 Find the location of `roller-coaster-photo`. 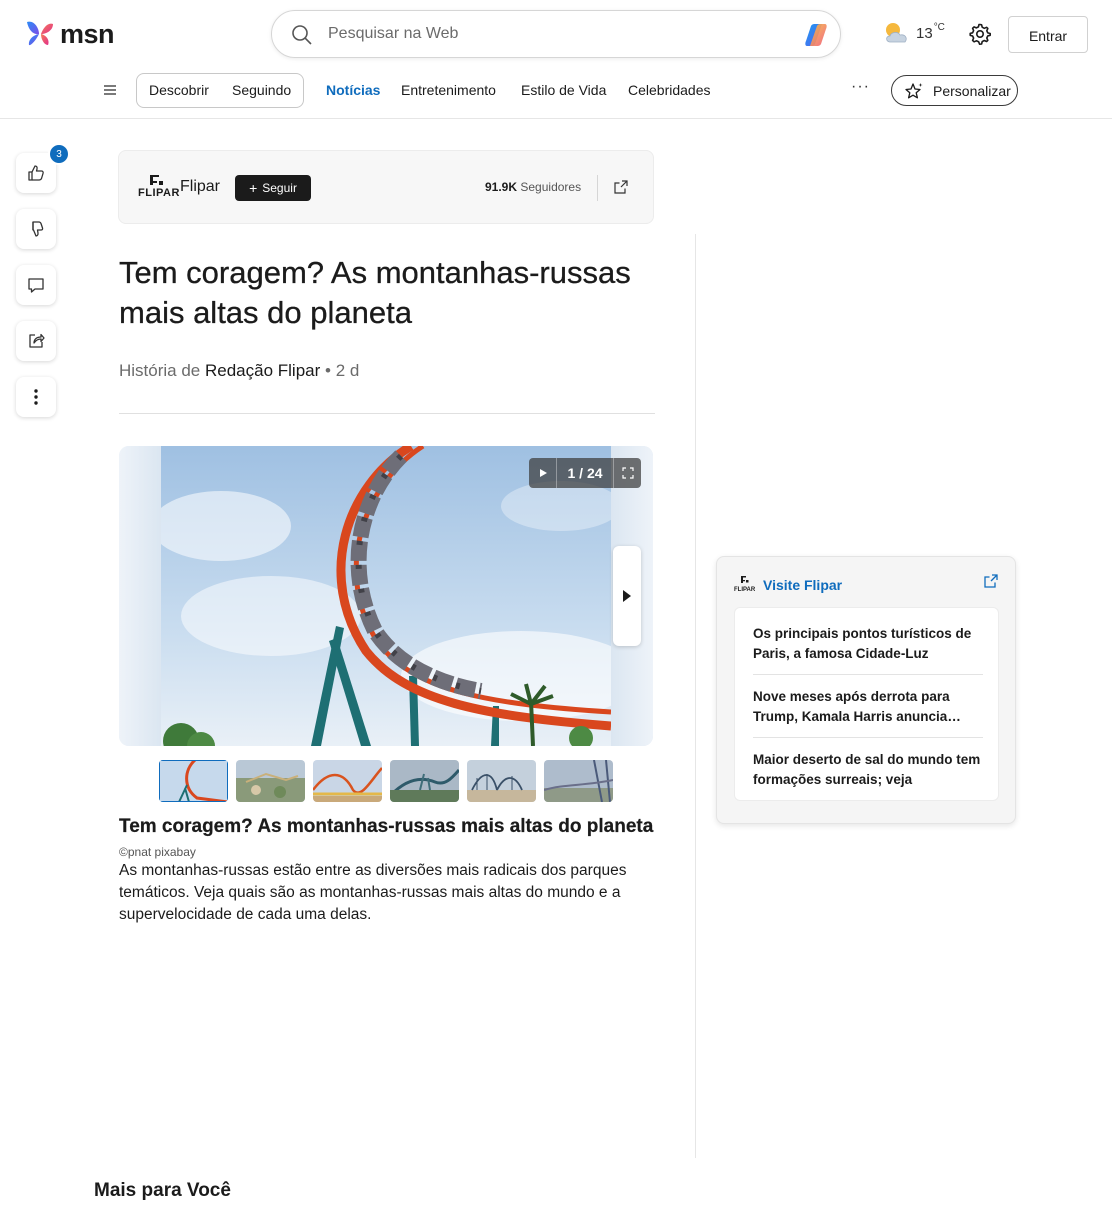

roller-coaster-photo is located at coordinates (386, 596).